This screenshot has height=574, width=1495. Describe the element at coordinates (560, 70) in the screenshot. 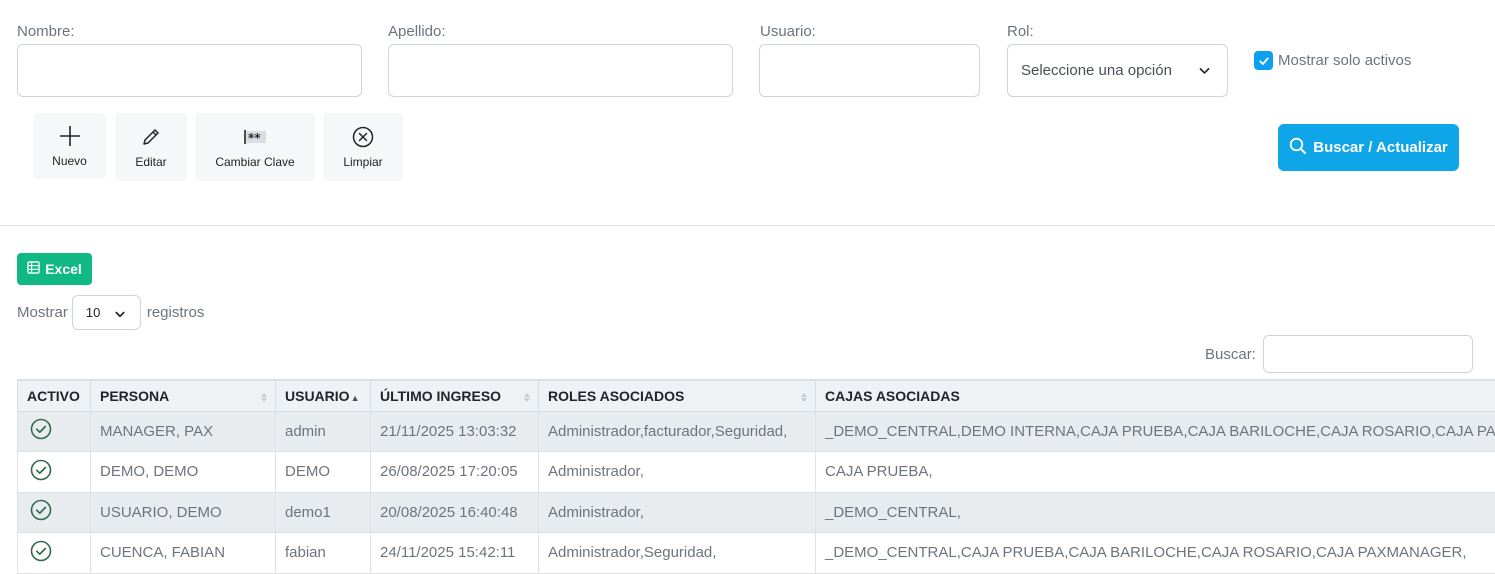

I see `apellido-input` at that location.